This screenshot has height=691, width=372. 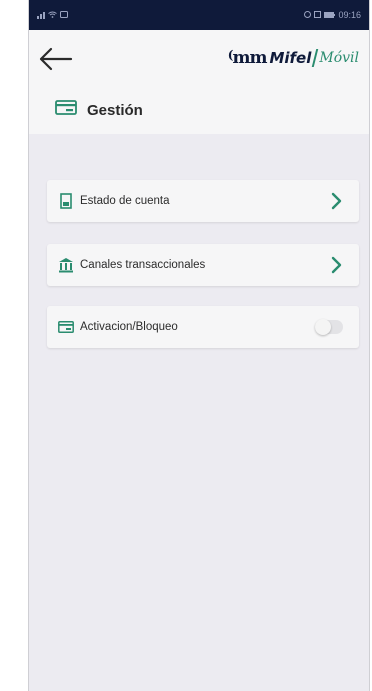 I want to click on page-title: Gestión, so click(x=115, y=110).